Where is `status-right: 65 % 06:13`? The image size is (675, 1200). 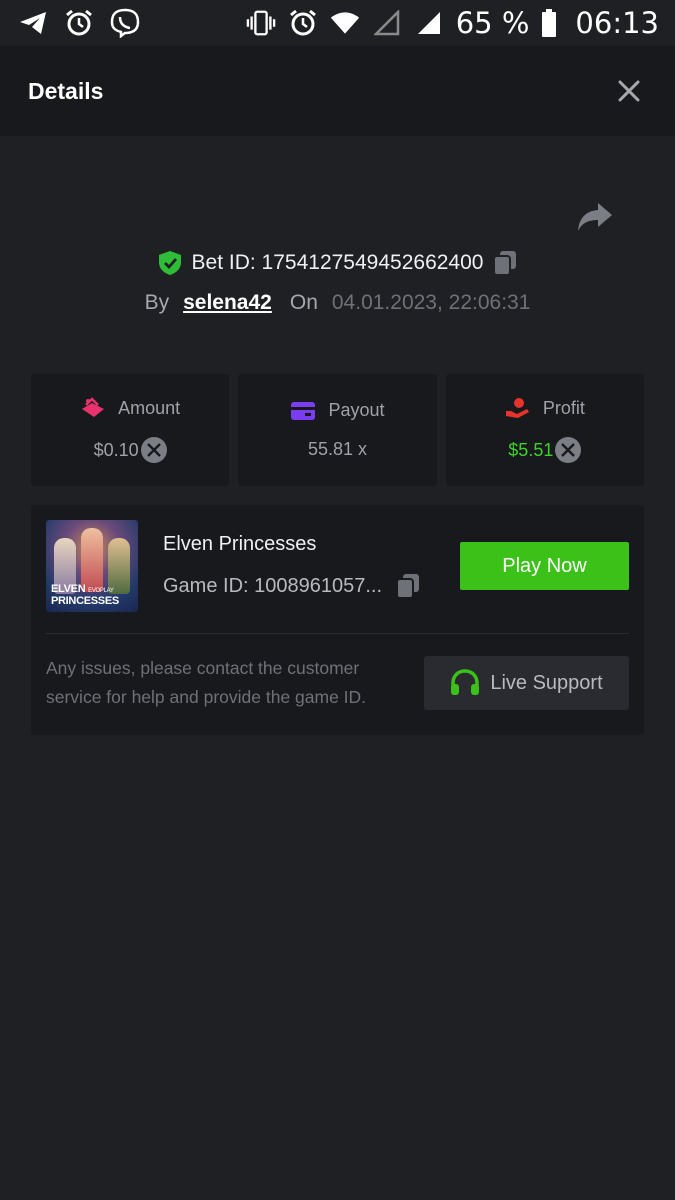 status-right: 65 % 06:13 is located at coordinates (452, 23).